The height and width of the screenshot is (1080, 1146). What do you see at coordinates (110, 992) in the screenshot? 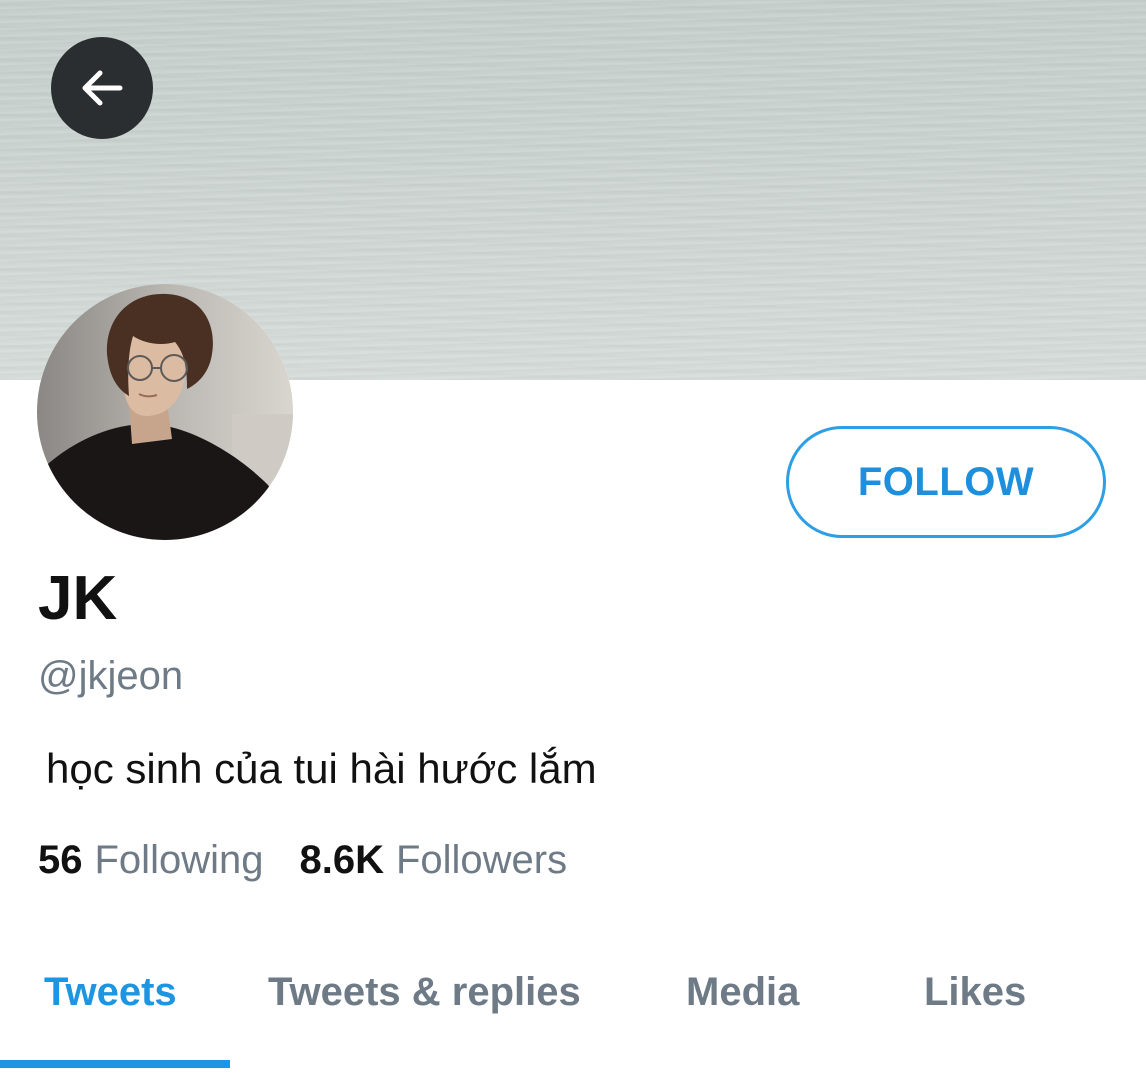
I see `tab-tweets: Tweets` at bounding box center [110, 992].